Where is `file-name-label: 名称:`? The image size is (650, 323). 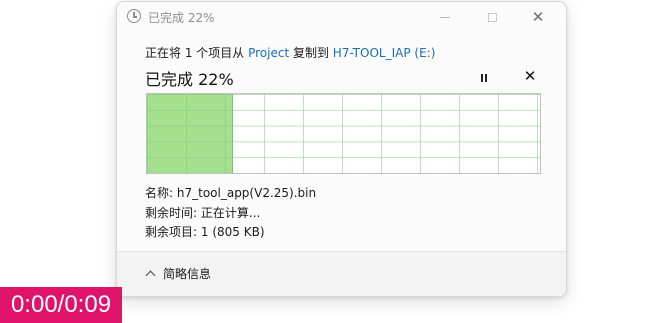 file-name-label: 名称: is located at coordinates (159, 193).